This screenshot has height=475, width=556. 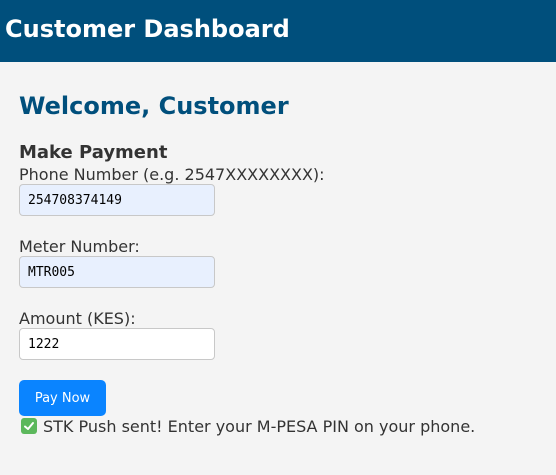 What do you see at coordinates (93, 152) in the screenshot?
I see `make-payment-title: Make Payment` at bounding box center [93, 152].